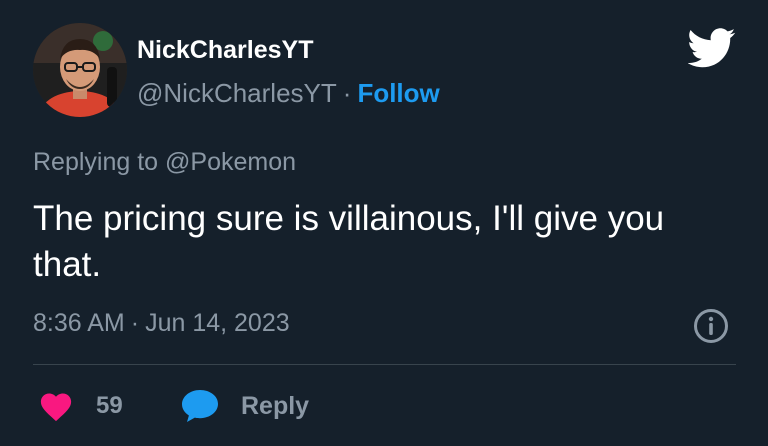 This screenshot has width=768, height=446. What do you see at coordinates (79, 323) in the screenshot?
I see `tweet-time: 8:36 AM` at bounding box center [79, 323].